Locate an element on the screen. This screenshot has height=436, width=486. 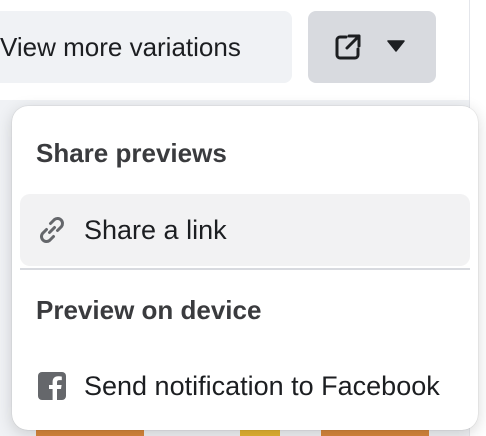
menu-item-label: Send notification to Facebook is located at coordinates (262, 386).